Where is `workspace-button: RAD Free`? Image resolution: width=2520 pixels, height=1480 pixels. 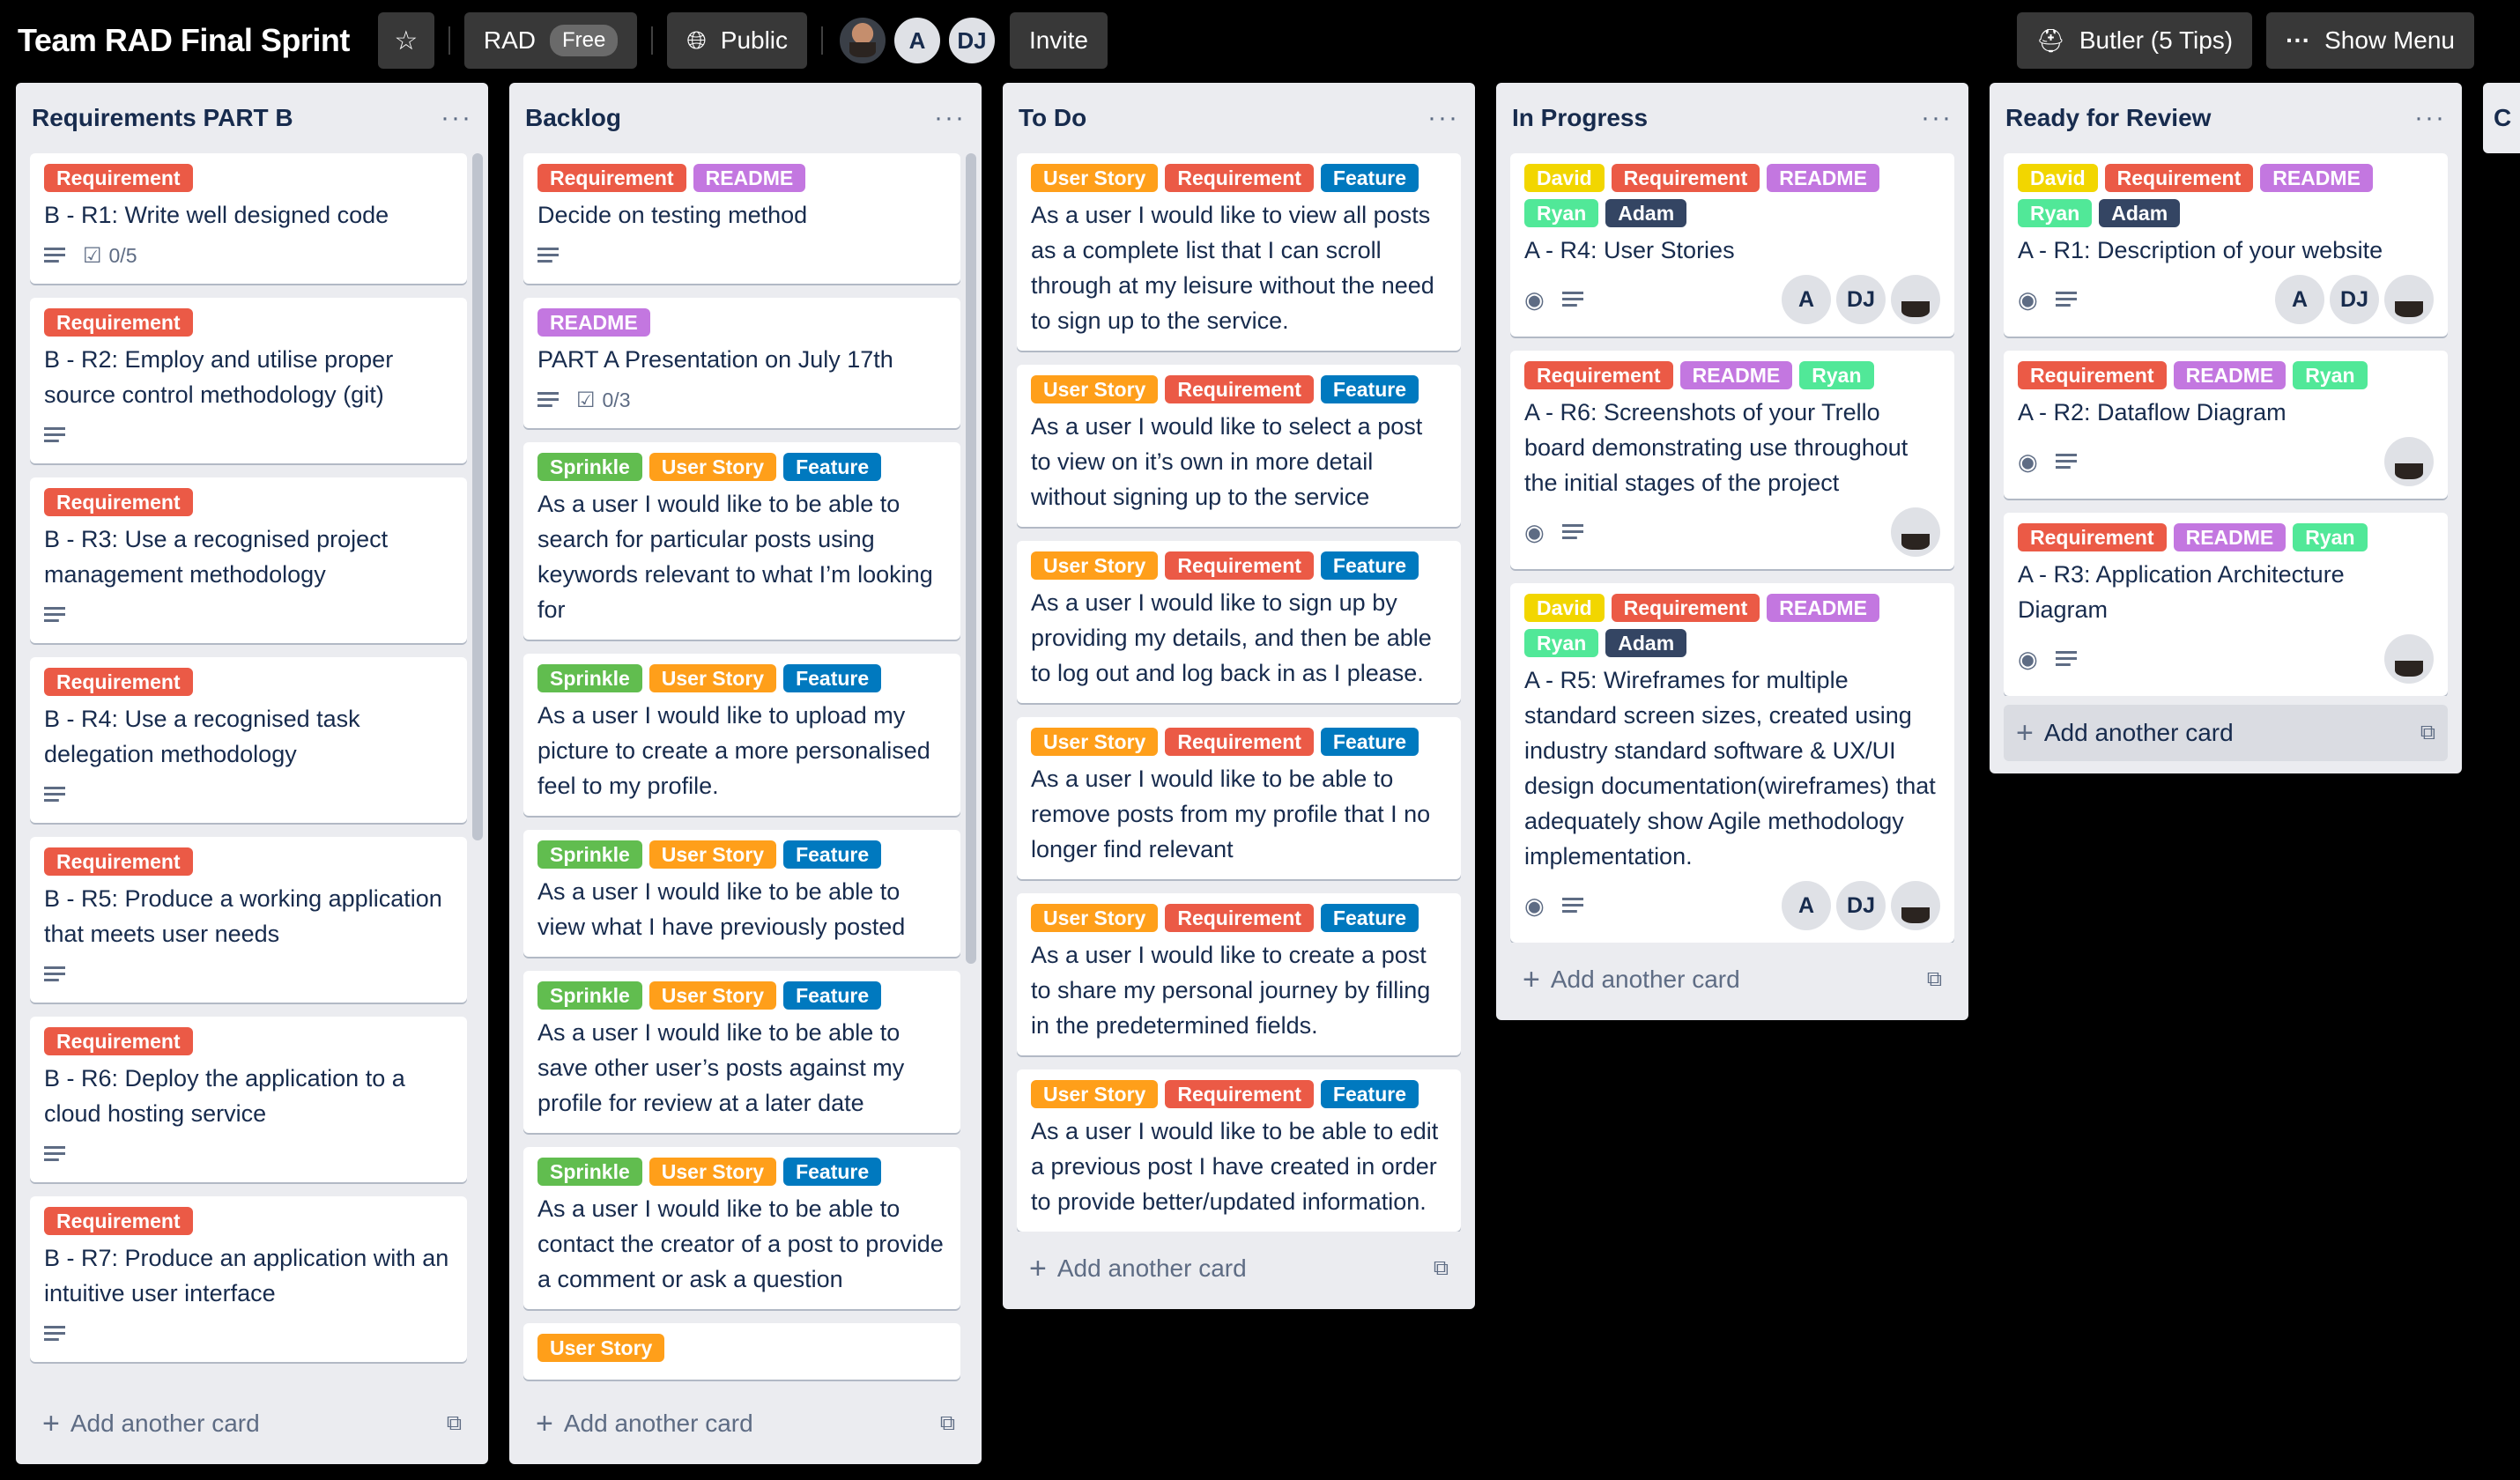
workspace-button: RAD Free is located at coordinates (550, 40).